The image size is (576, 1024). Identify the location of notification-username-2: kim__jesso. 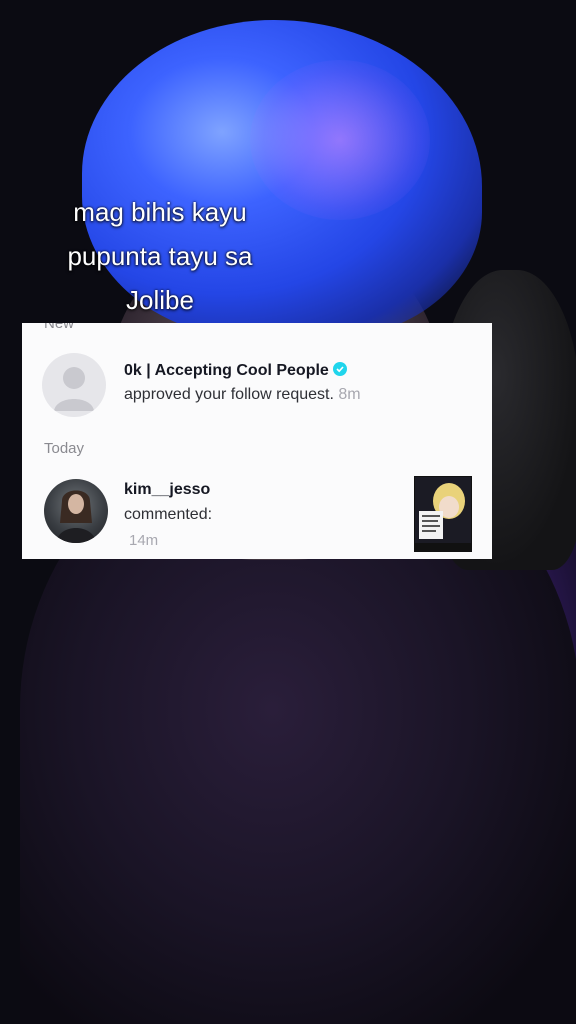
(167, 490).